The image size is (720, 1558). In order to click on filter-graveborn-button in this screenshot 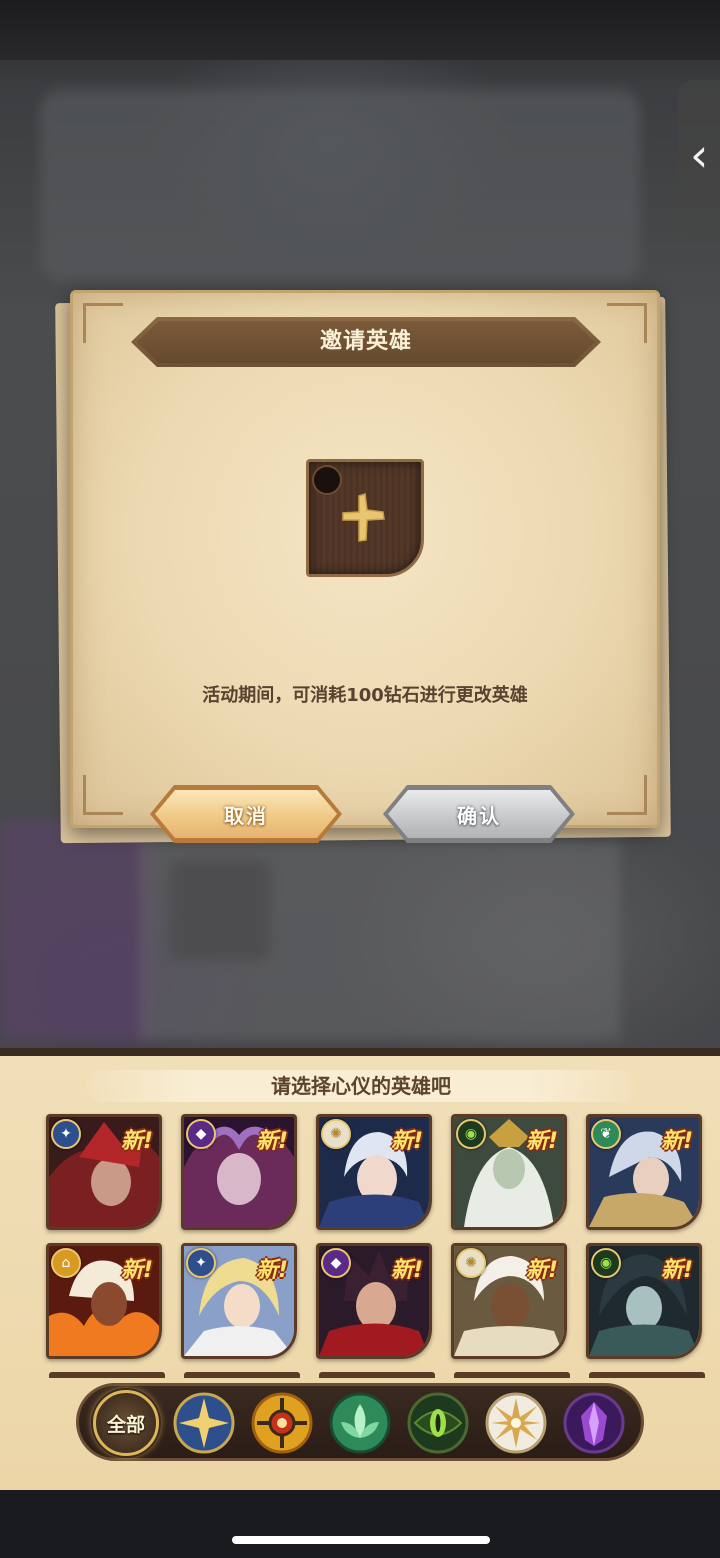, I will do `click(438, 1423)`.